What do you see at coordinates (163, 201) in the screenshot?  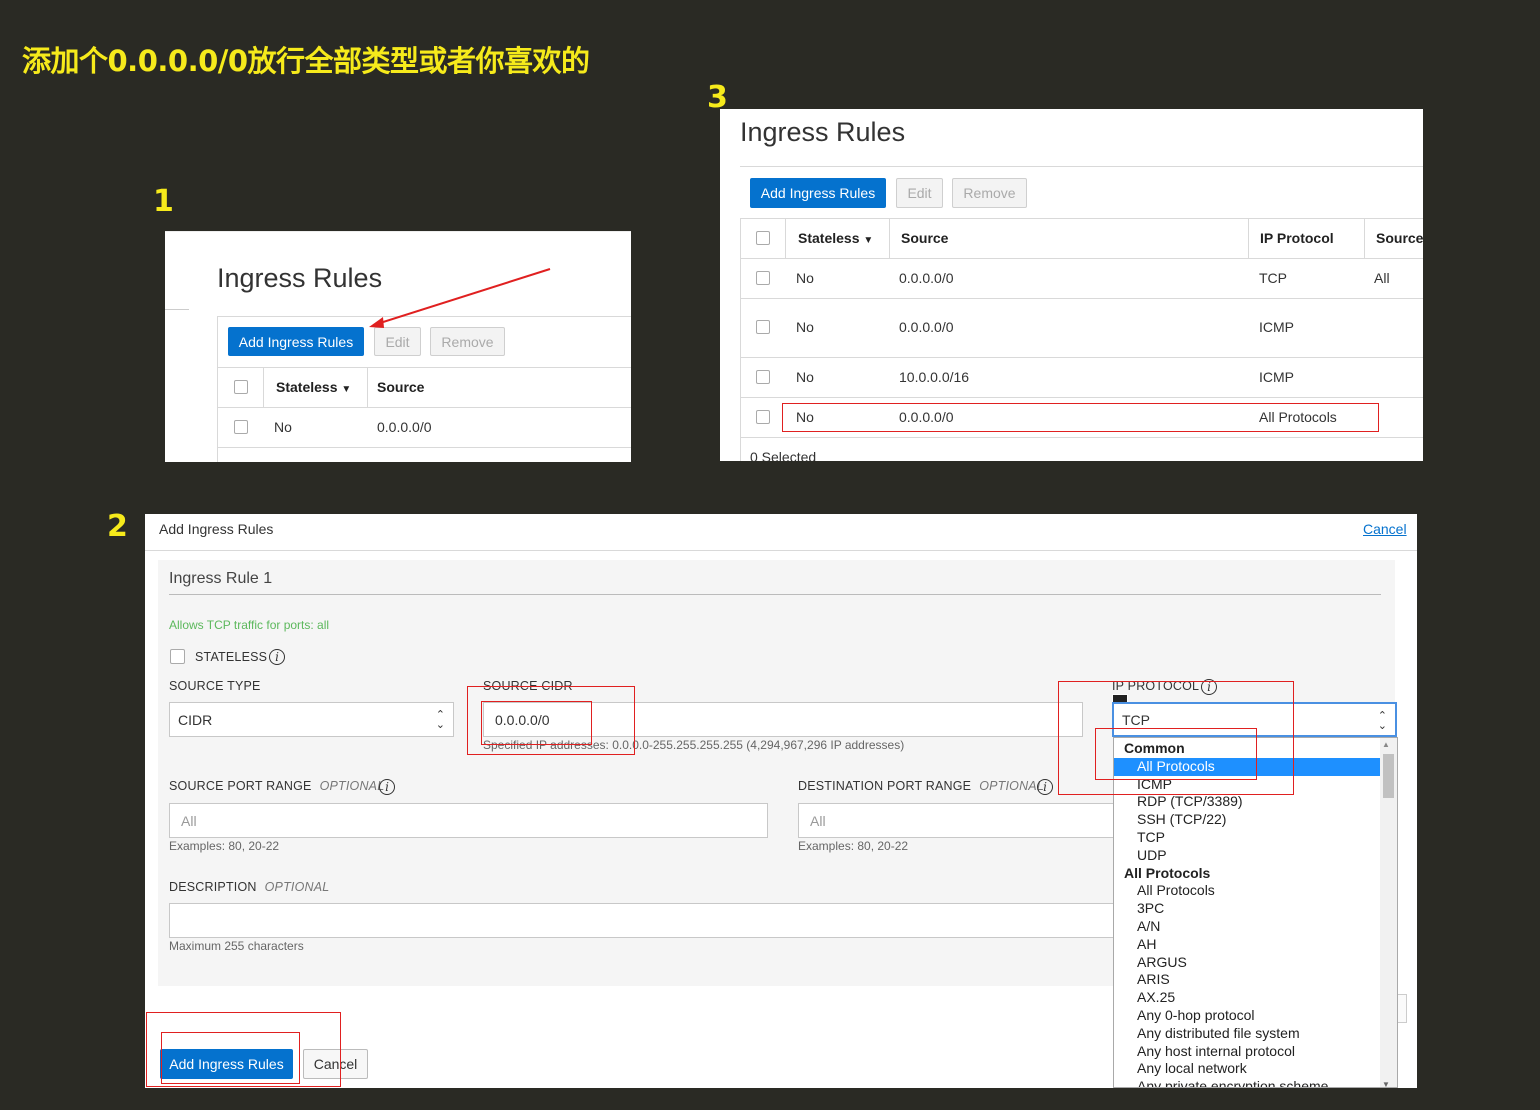 I see `step-number-1: 1` at bounding box center [163, 201].